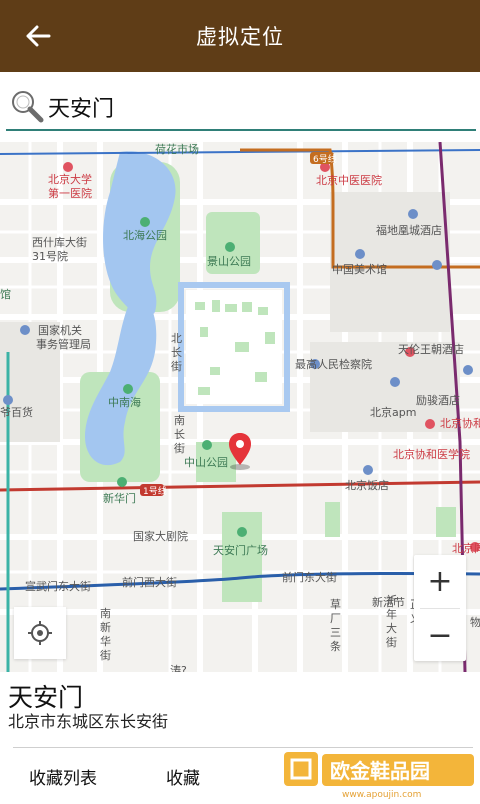  I want to click on map-label-qianmen-w: 前门西大街, so click(149, 582).